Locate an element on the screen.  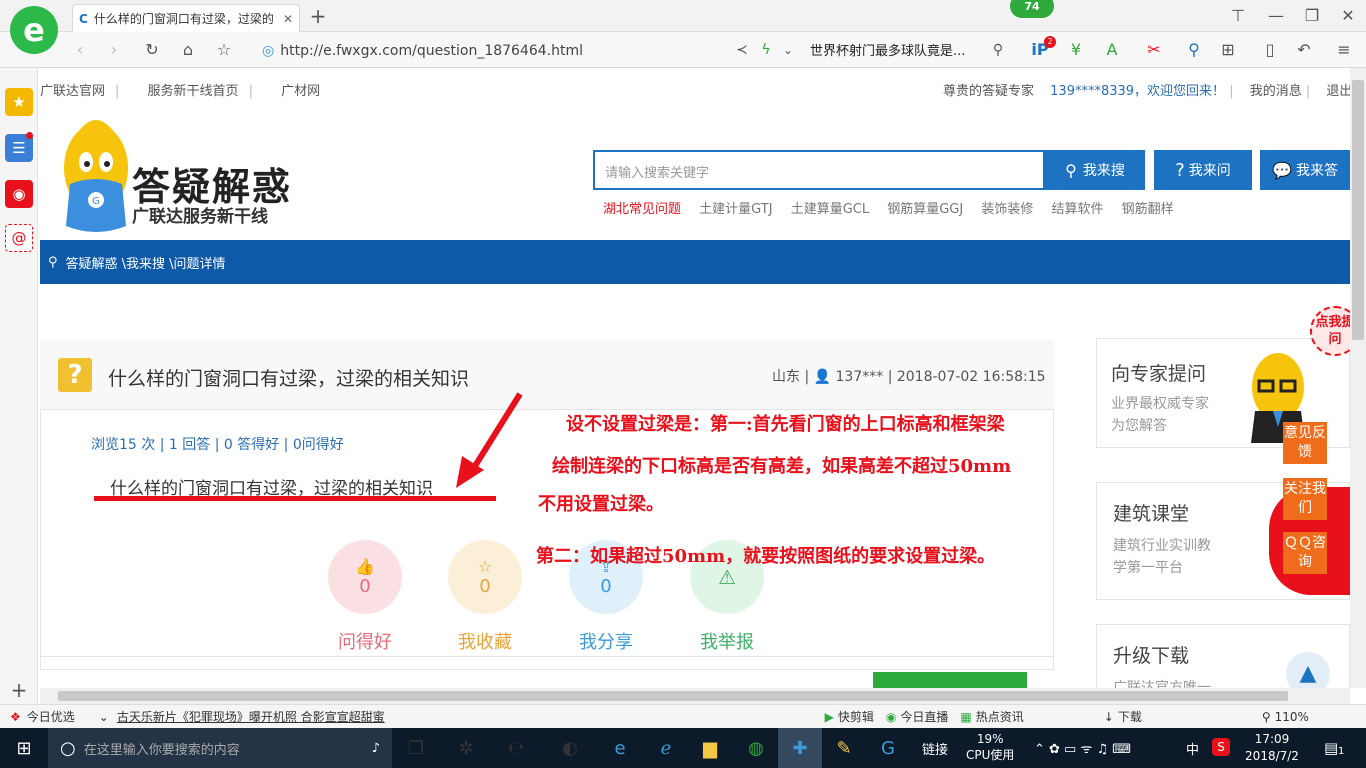
favorite-label: 我收藏 is located at coordinates (485, 641).